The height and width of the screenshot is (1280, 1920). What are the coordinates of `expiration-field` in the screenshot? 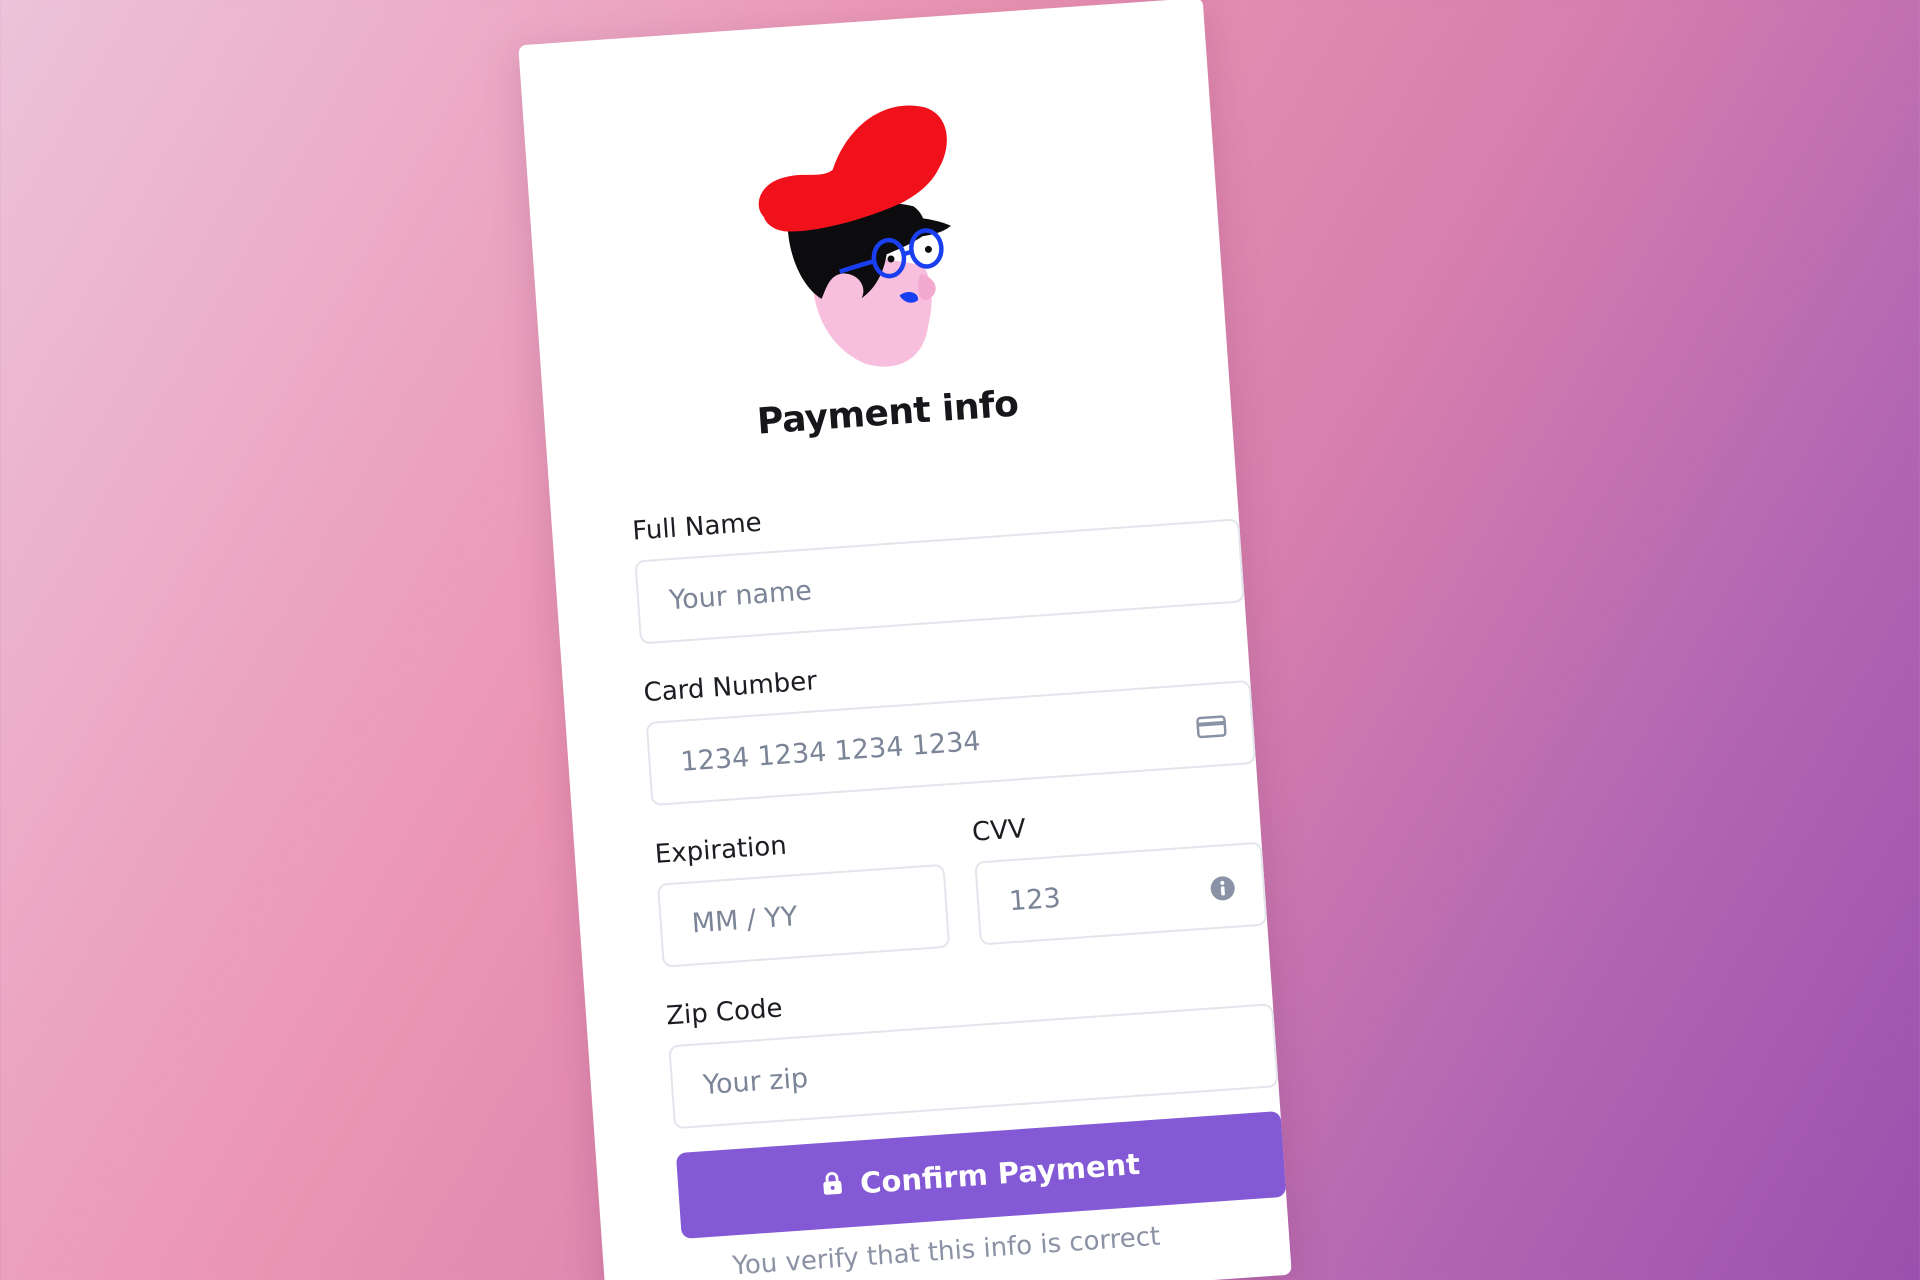 It's located at (804, 915).